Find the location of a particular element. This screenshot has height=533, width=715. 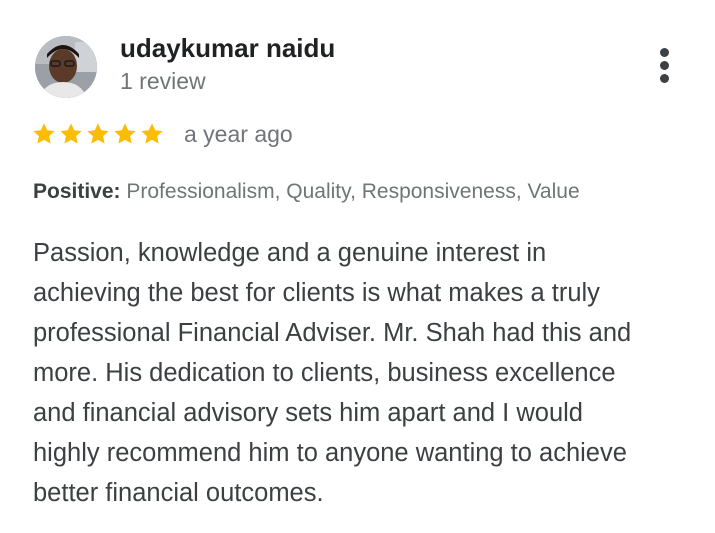

author-name: udaykumar naidu is located at coordinates (227, 48).